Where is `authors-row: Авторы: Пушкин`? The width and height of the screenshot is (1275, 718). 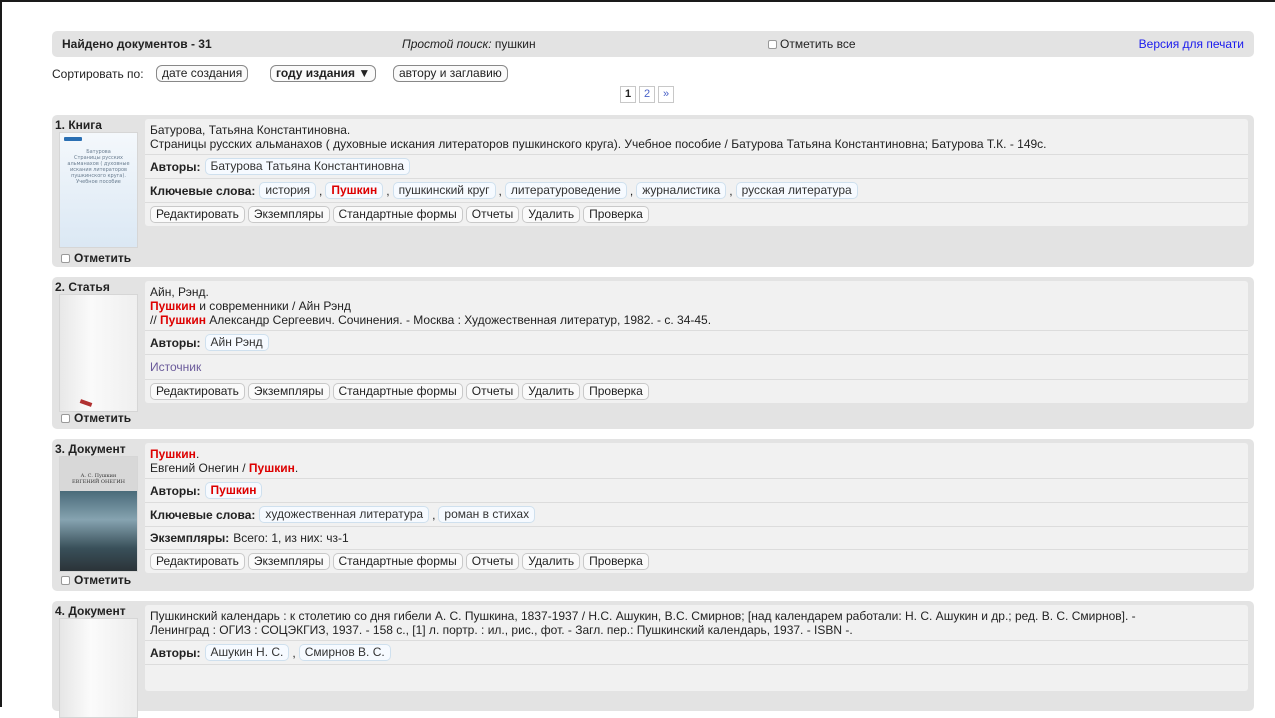
authors-row: Авторы: Пушкин is located at coordinates (696, 490).